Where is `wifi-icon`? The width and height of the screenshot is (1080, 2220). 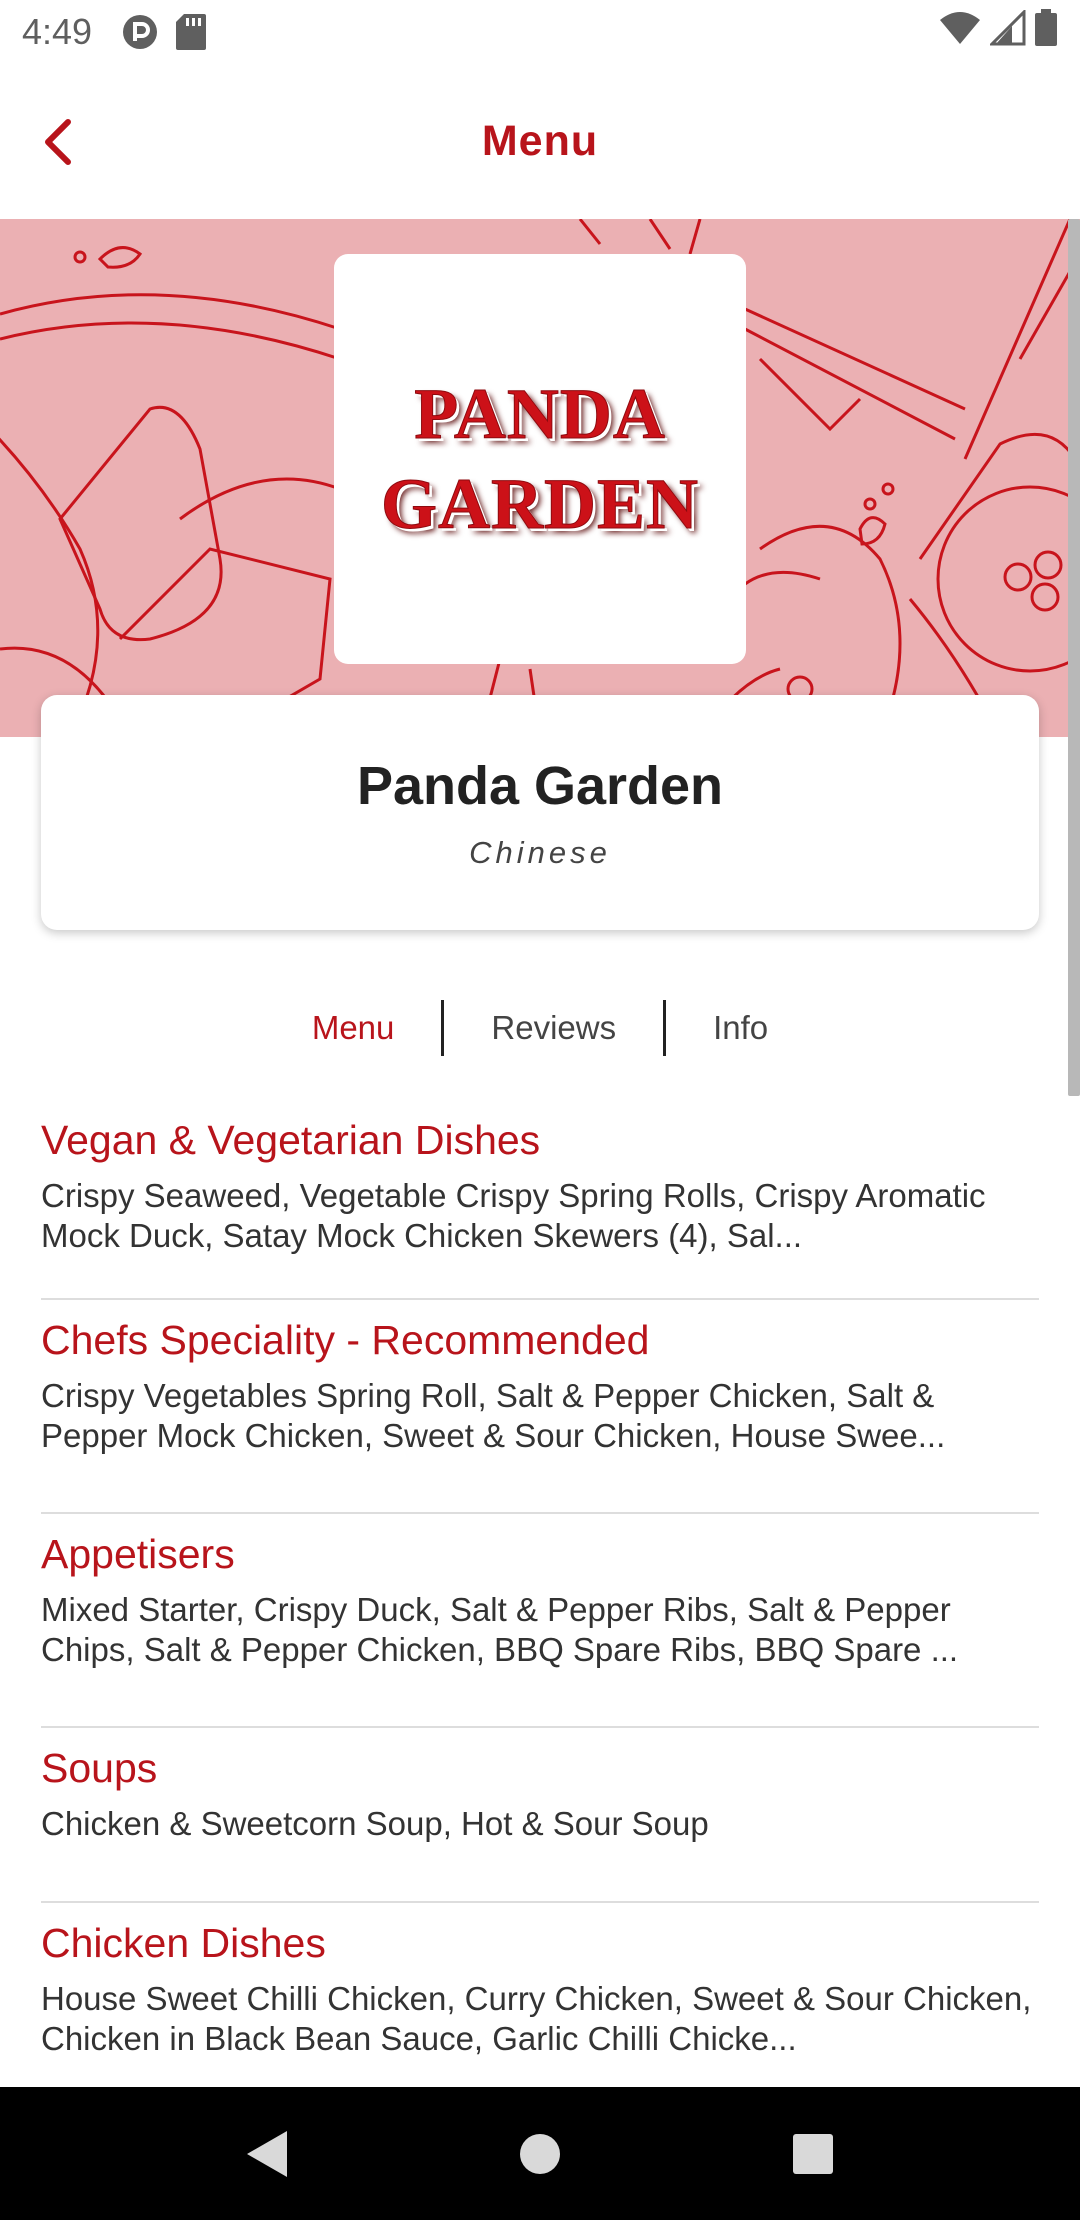 wifi-icon is located at coordinates (960, 32).